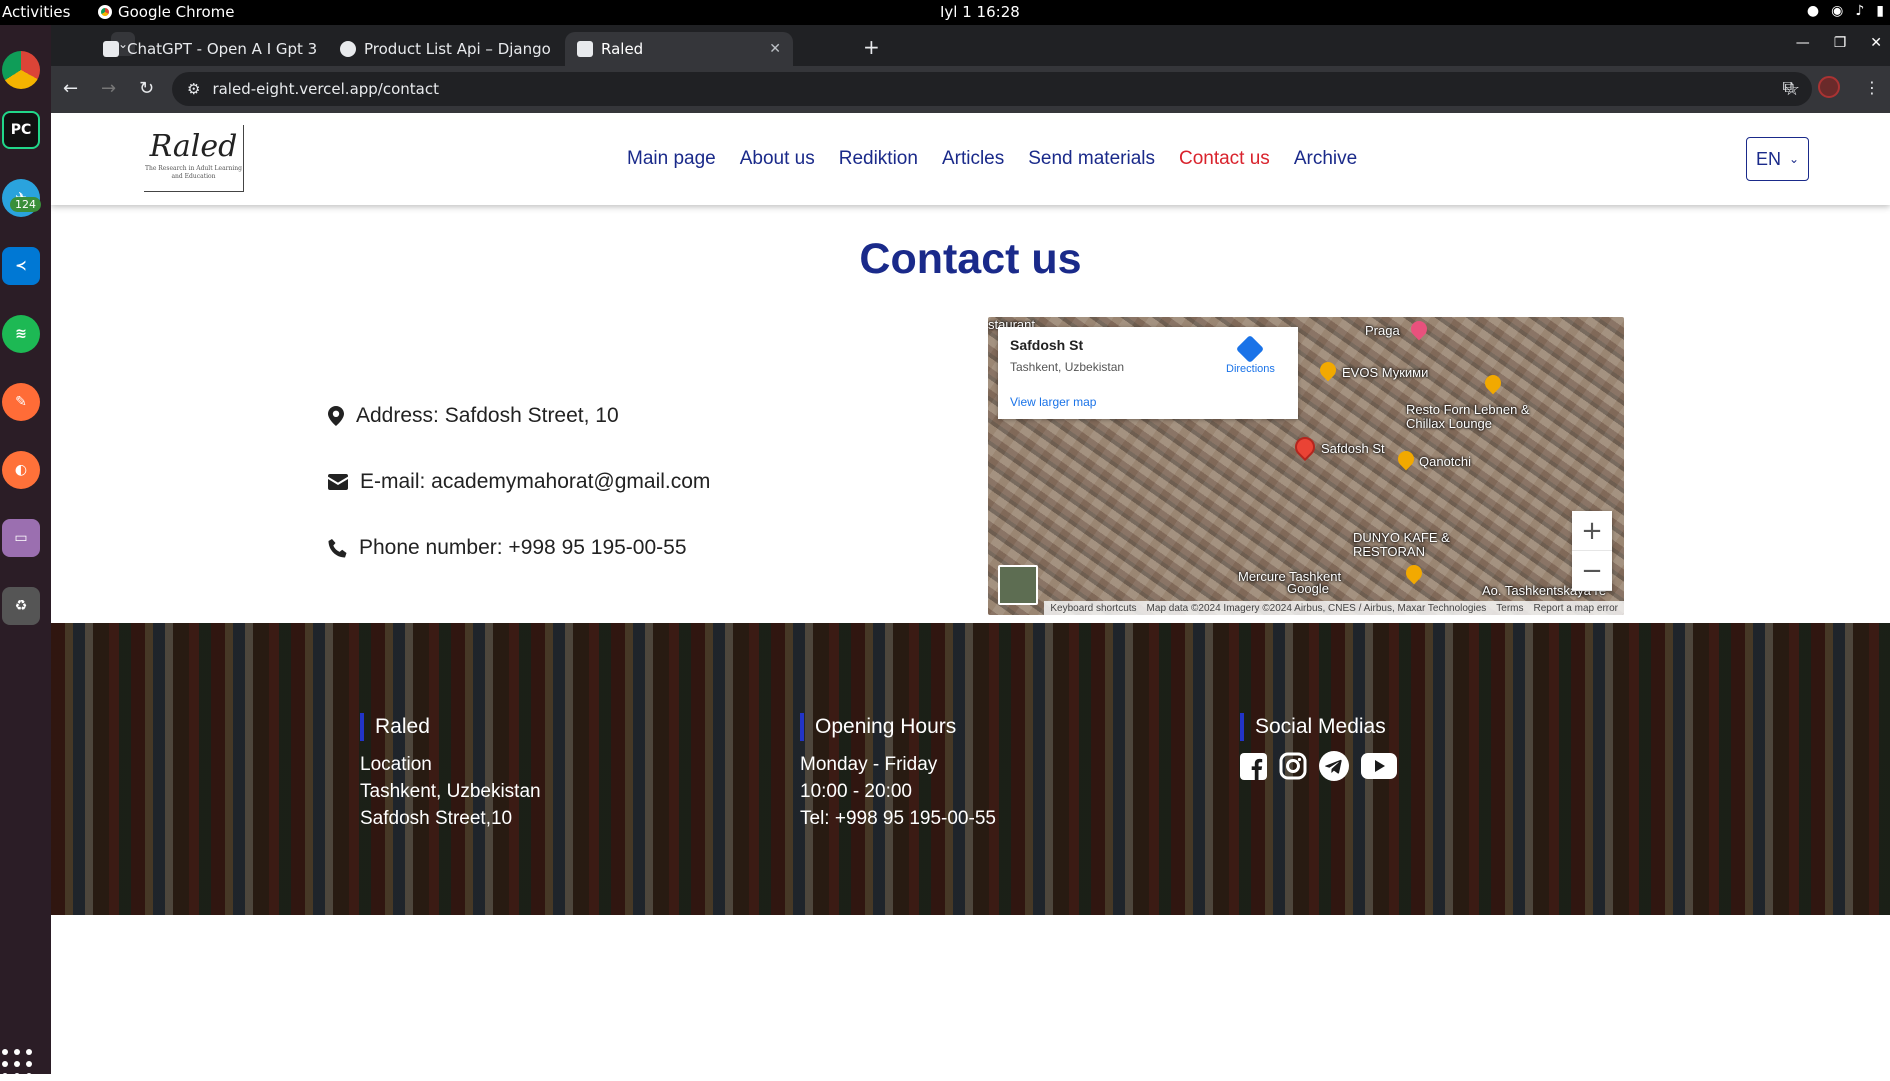 The width and height of the screenshot is (1890, 1081). I want to click on map-label-safdosh: Safdosh St, so click(1353, 448).